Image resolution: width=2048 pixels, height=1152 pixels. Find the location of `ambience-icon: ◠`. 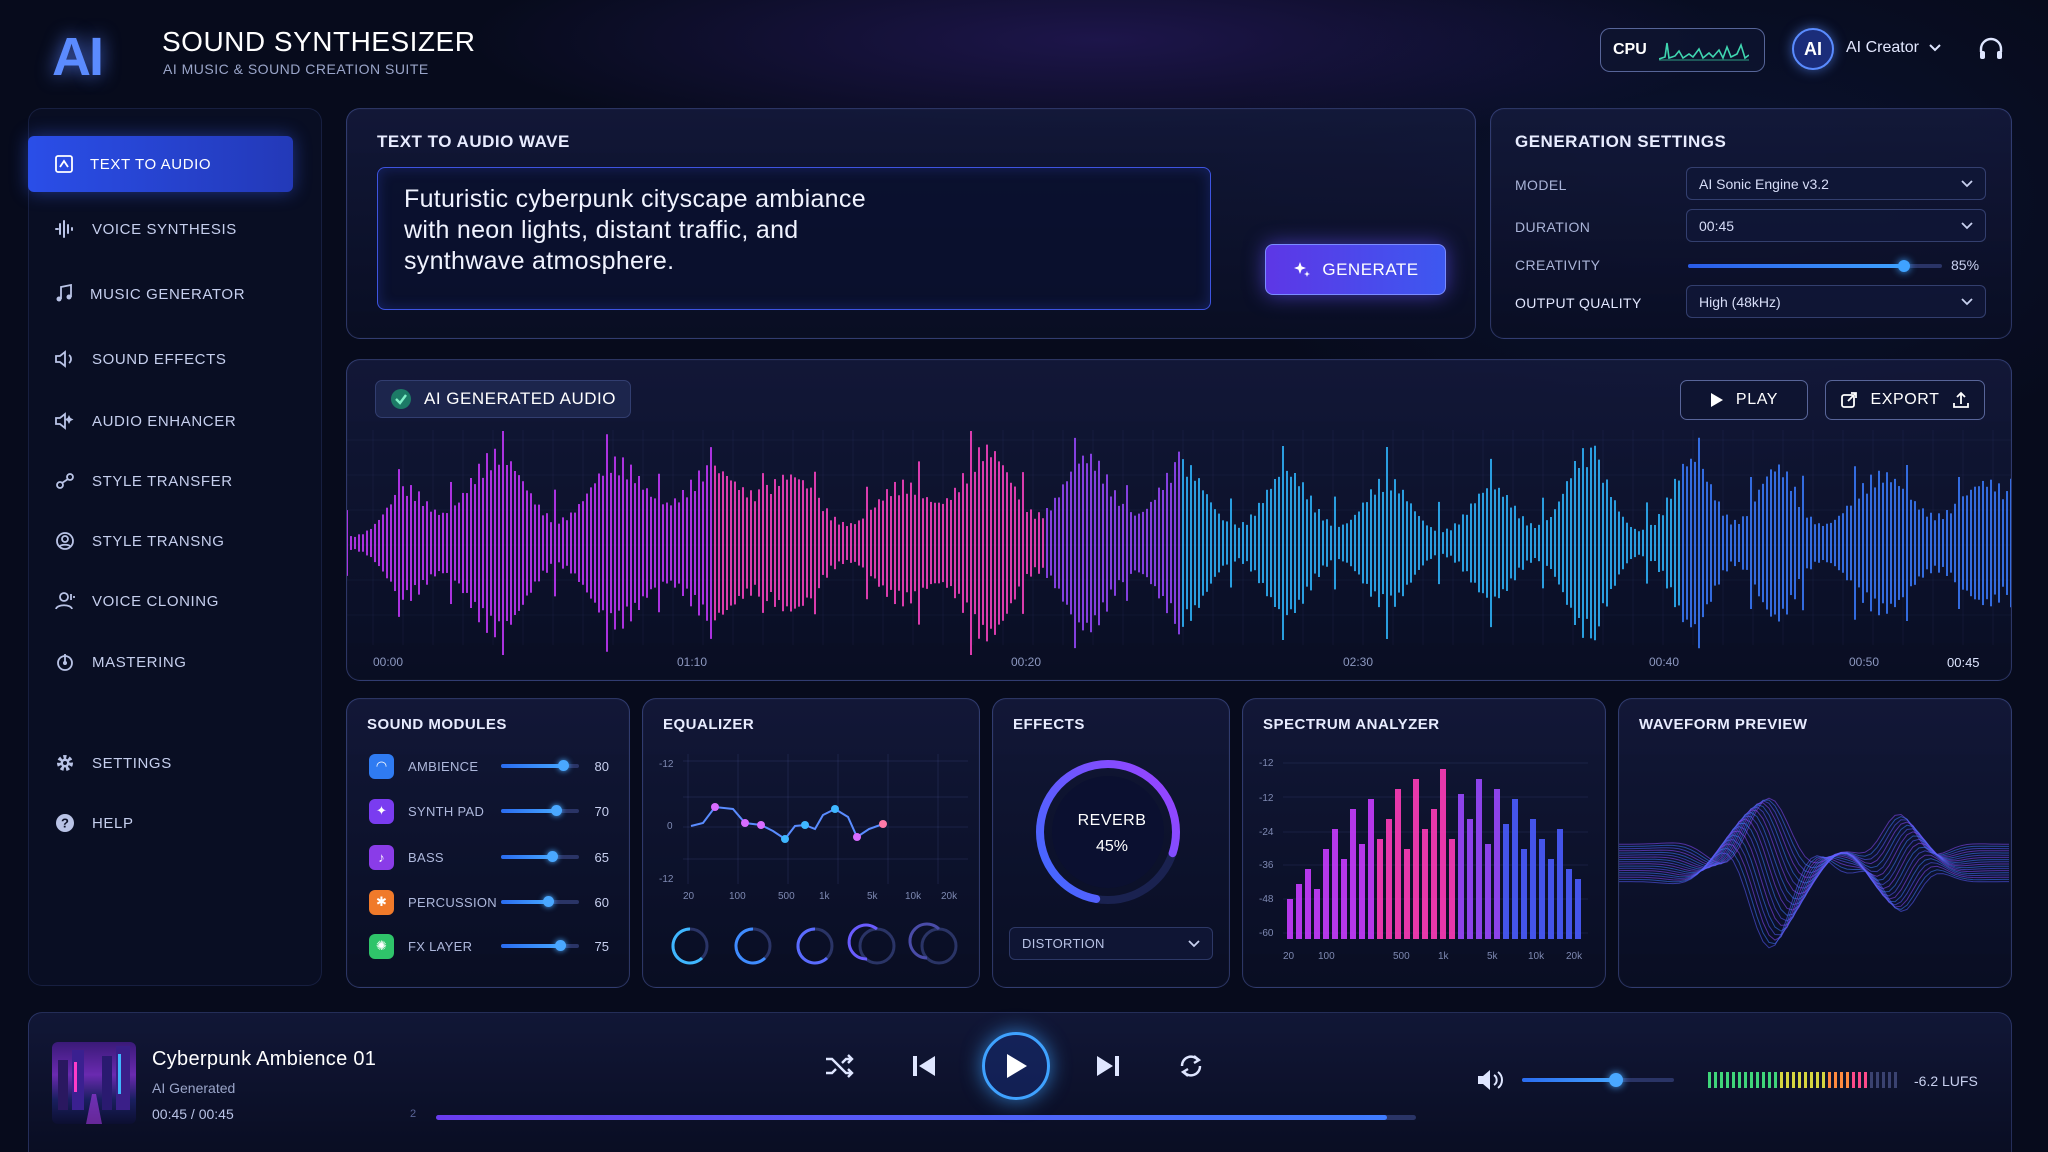

ambience-icon: ◠ is located at coordinates (381, 766).